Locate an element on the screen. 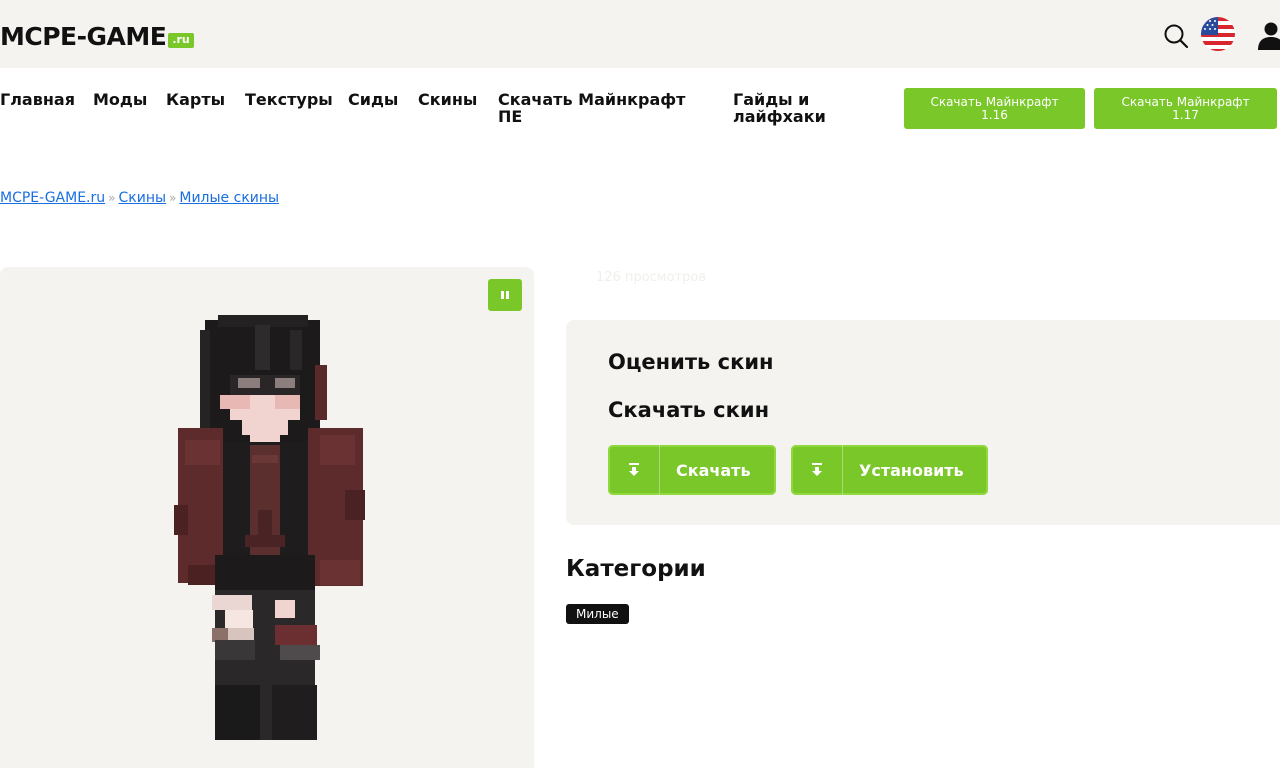  breadcrumb-cute-skins: Милые скины is located at coordinates (229, 198).